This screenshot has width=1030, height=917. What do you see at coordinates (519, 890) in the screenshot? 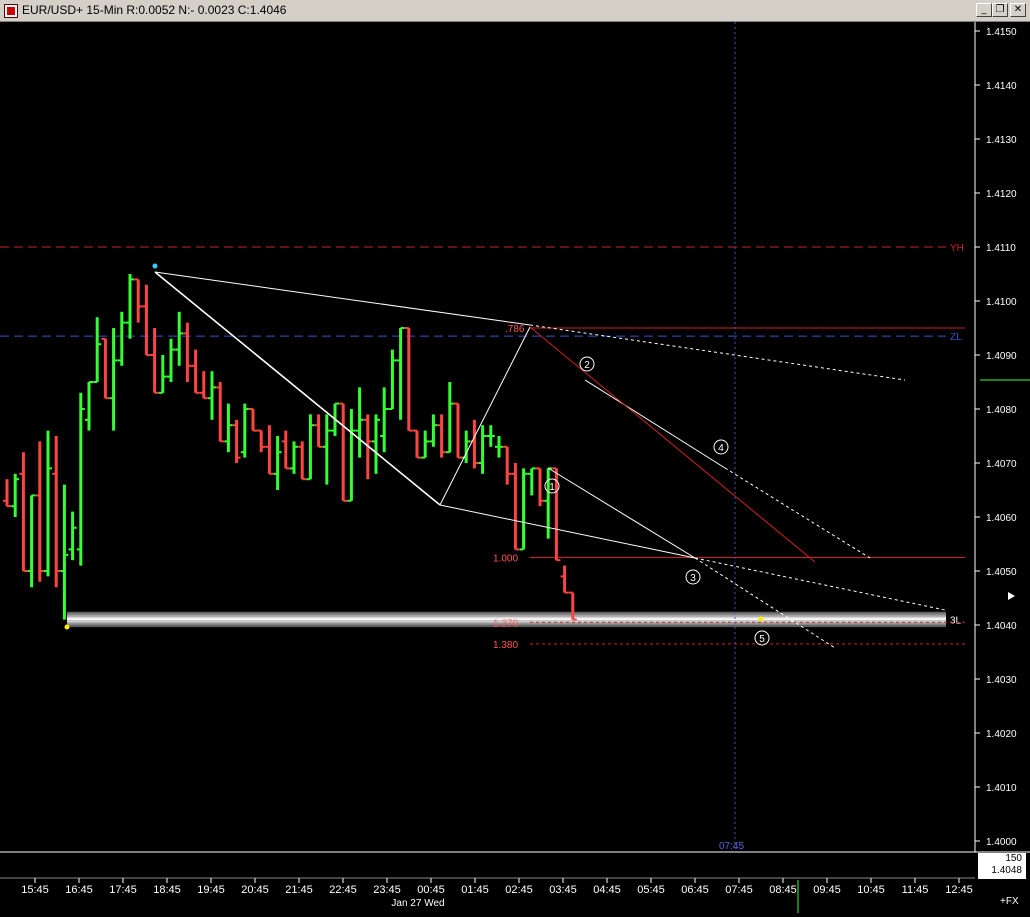
I see `time-tick-label: 02:45` at bounding box center [519, 890].